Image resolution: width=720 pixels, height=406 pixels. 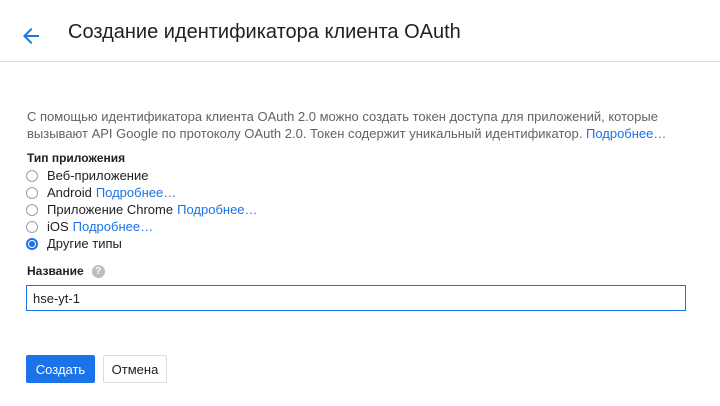 What do you see at coordinates (69, 192) in the screenshot?
I see `radio-label: Android` at bounding box center [69, 192].